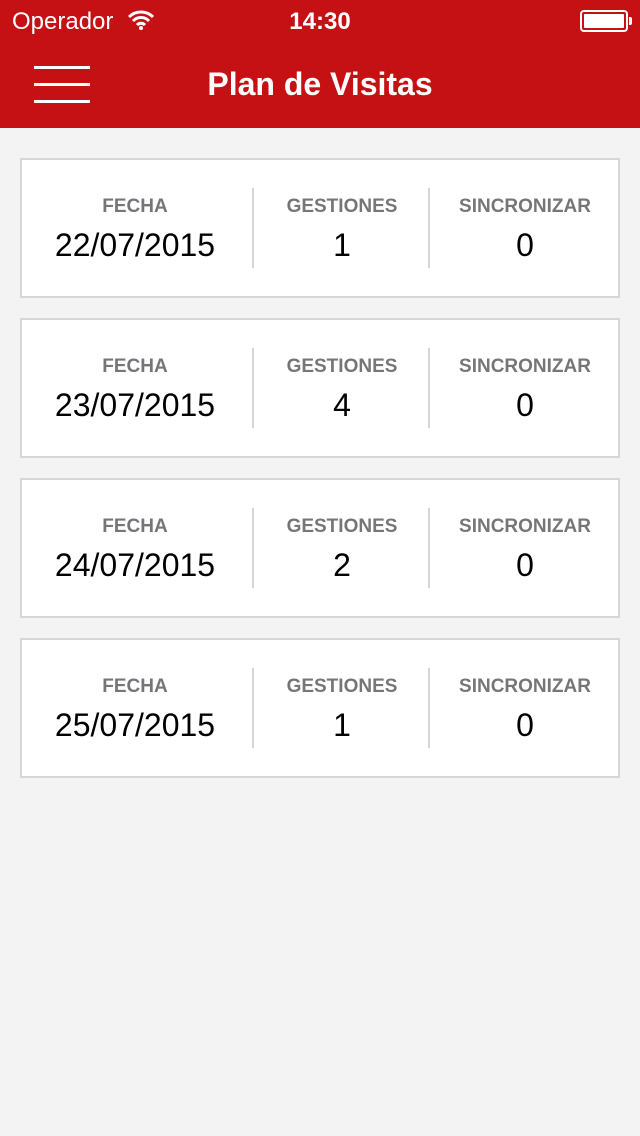 Image resolution: width=640 pixels, height=1136 pixels. Describe the element at coordinates (135, 245) in the screenshot. I see `date-value: 22/07/2015` at that location.